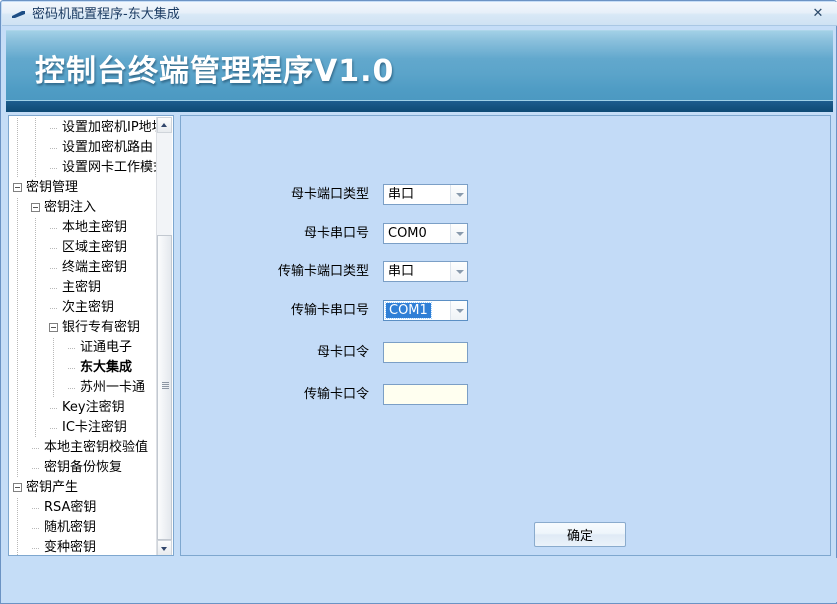  What do you see at coordinates (84, 348) in the screenshot?
I see `tree-item: 证通电子` at bounding box center [84, 348].